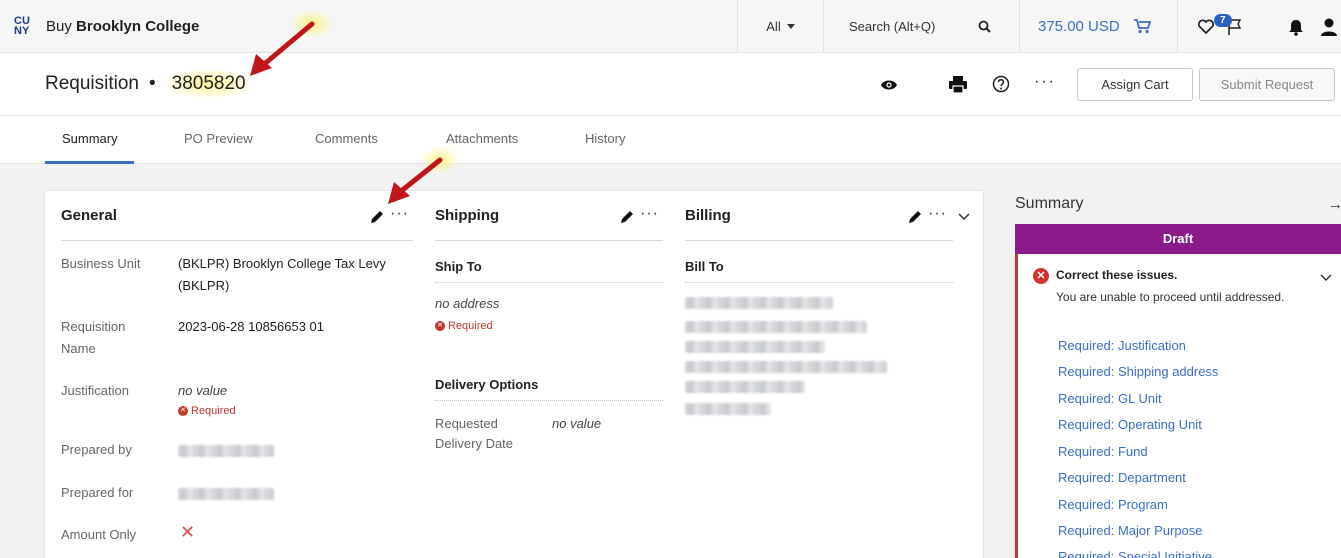  What do you see at coordinates (78, 348) in the screenshot?
I see `requisition-name-label-line2: Name` at bounding box center [78, 348].